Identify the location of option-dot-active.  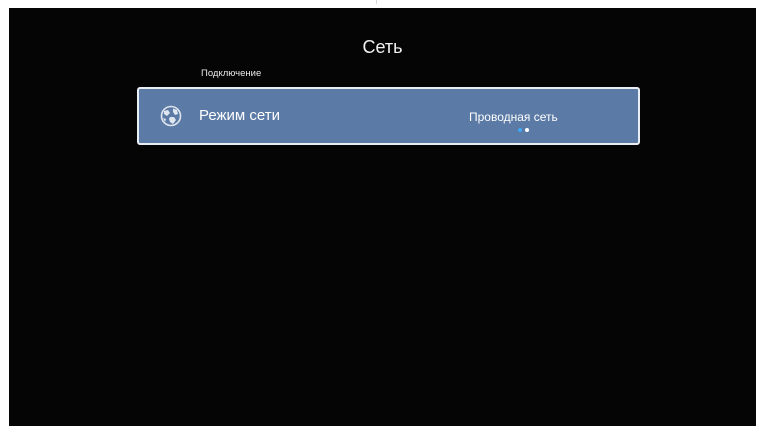
(520, 130).